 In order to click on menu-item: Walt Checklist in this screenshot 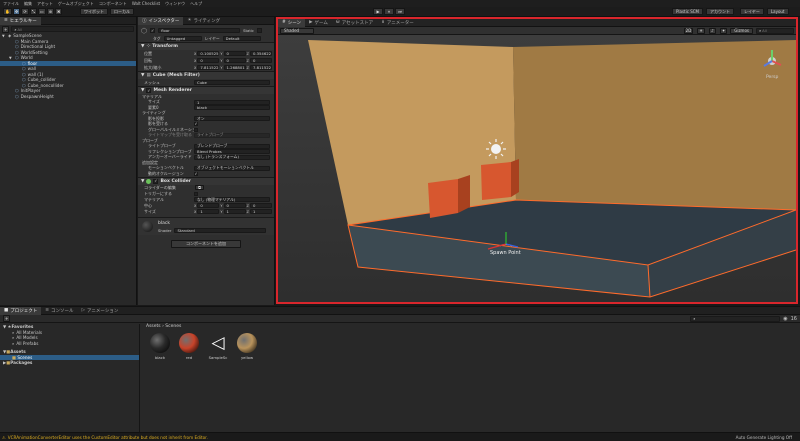, I will do `click(146, 3)`.